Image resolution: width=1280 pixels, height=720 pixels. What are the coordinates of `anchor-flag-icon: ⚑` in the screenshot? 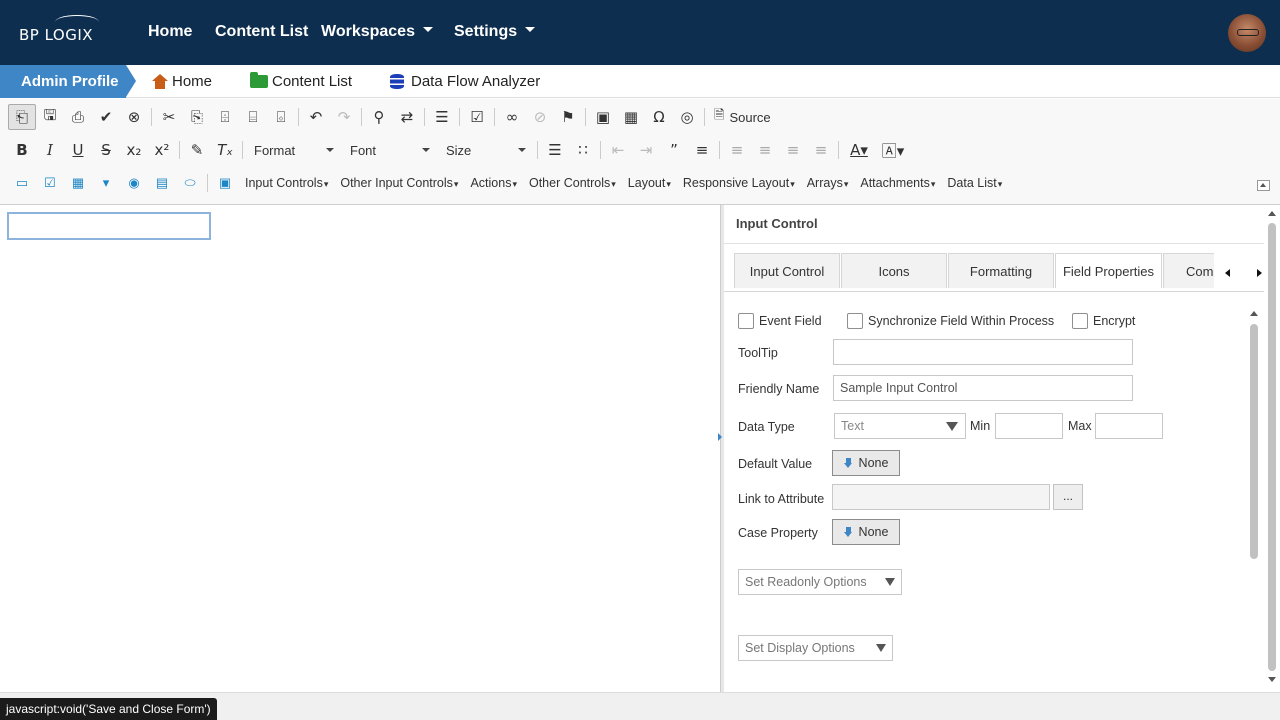 It's located at (568, 117).